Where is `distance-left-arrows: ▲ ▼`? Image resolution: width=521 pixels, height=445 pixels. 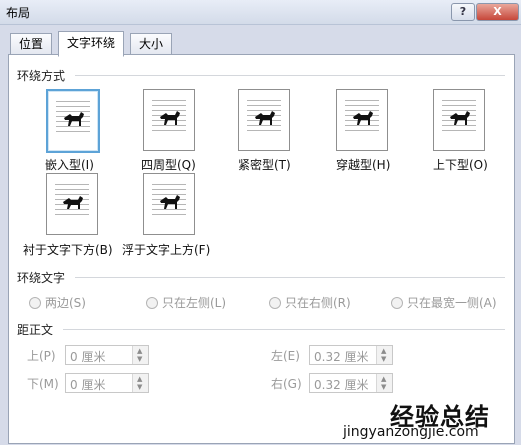
distance-left-arrows: ▲ ▼ is located at coordinates (384, 355).